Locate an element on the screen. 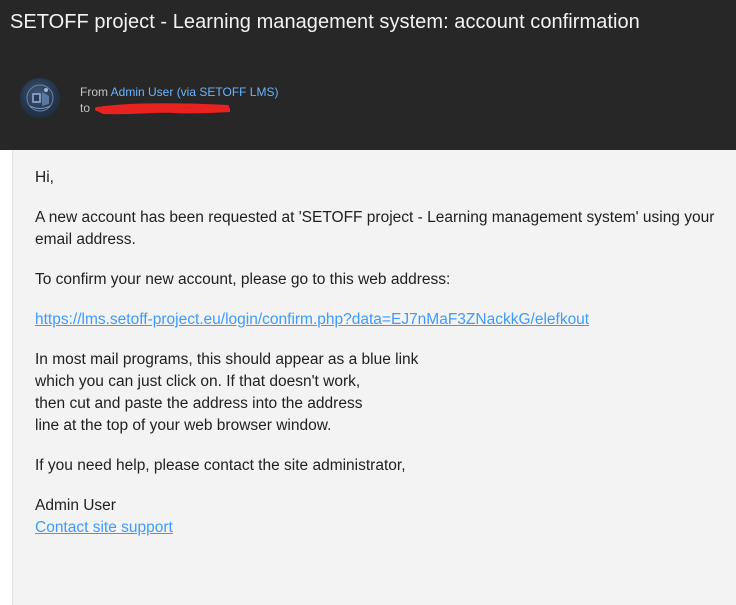 The image size is (736, 605). signature-block: Admin User Contact site support is located at coordinates (385, 517).